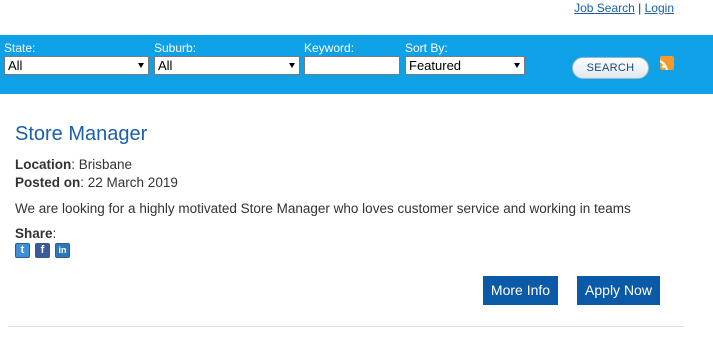 The width and height of the screenshot is (713, 346). I want to click on sort-by-label: Sort By:, so click(426, 48).